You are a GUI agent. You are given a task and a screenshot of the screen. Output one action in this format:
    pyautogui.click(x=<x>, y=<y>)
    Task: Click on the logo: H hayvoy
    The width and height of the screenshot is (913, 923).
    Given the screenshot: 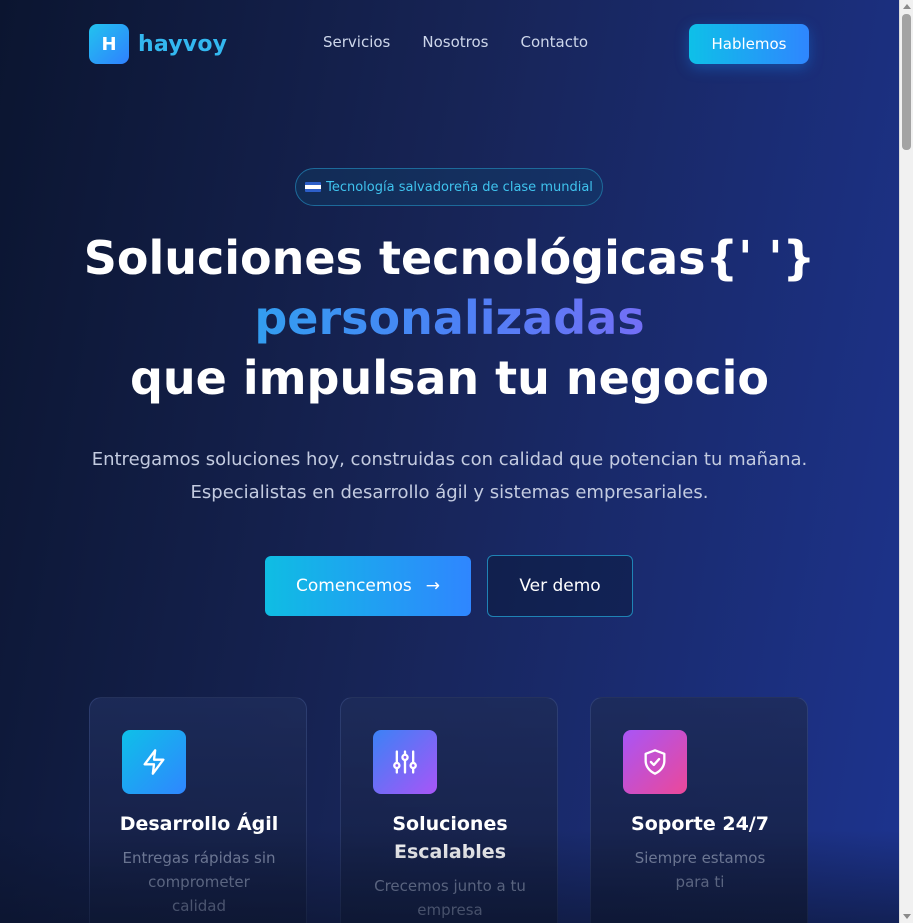 What is the action you would take?
    pyautogui.click(x=158, y=44)
    